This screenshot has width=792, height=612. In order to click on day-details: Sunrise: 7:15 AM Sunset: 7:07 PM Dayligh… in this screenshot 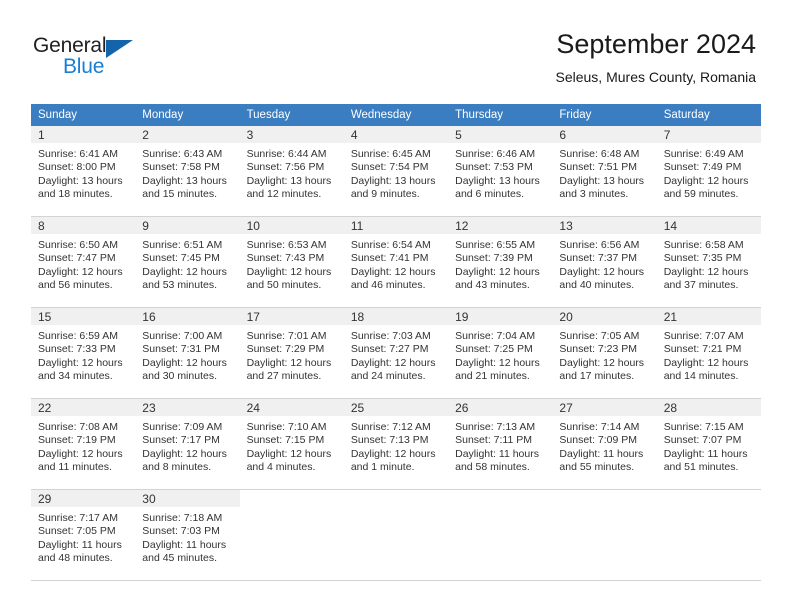, I will do `click(709, 445)`.